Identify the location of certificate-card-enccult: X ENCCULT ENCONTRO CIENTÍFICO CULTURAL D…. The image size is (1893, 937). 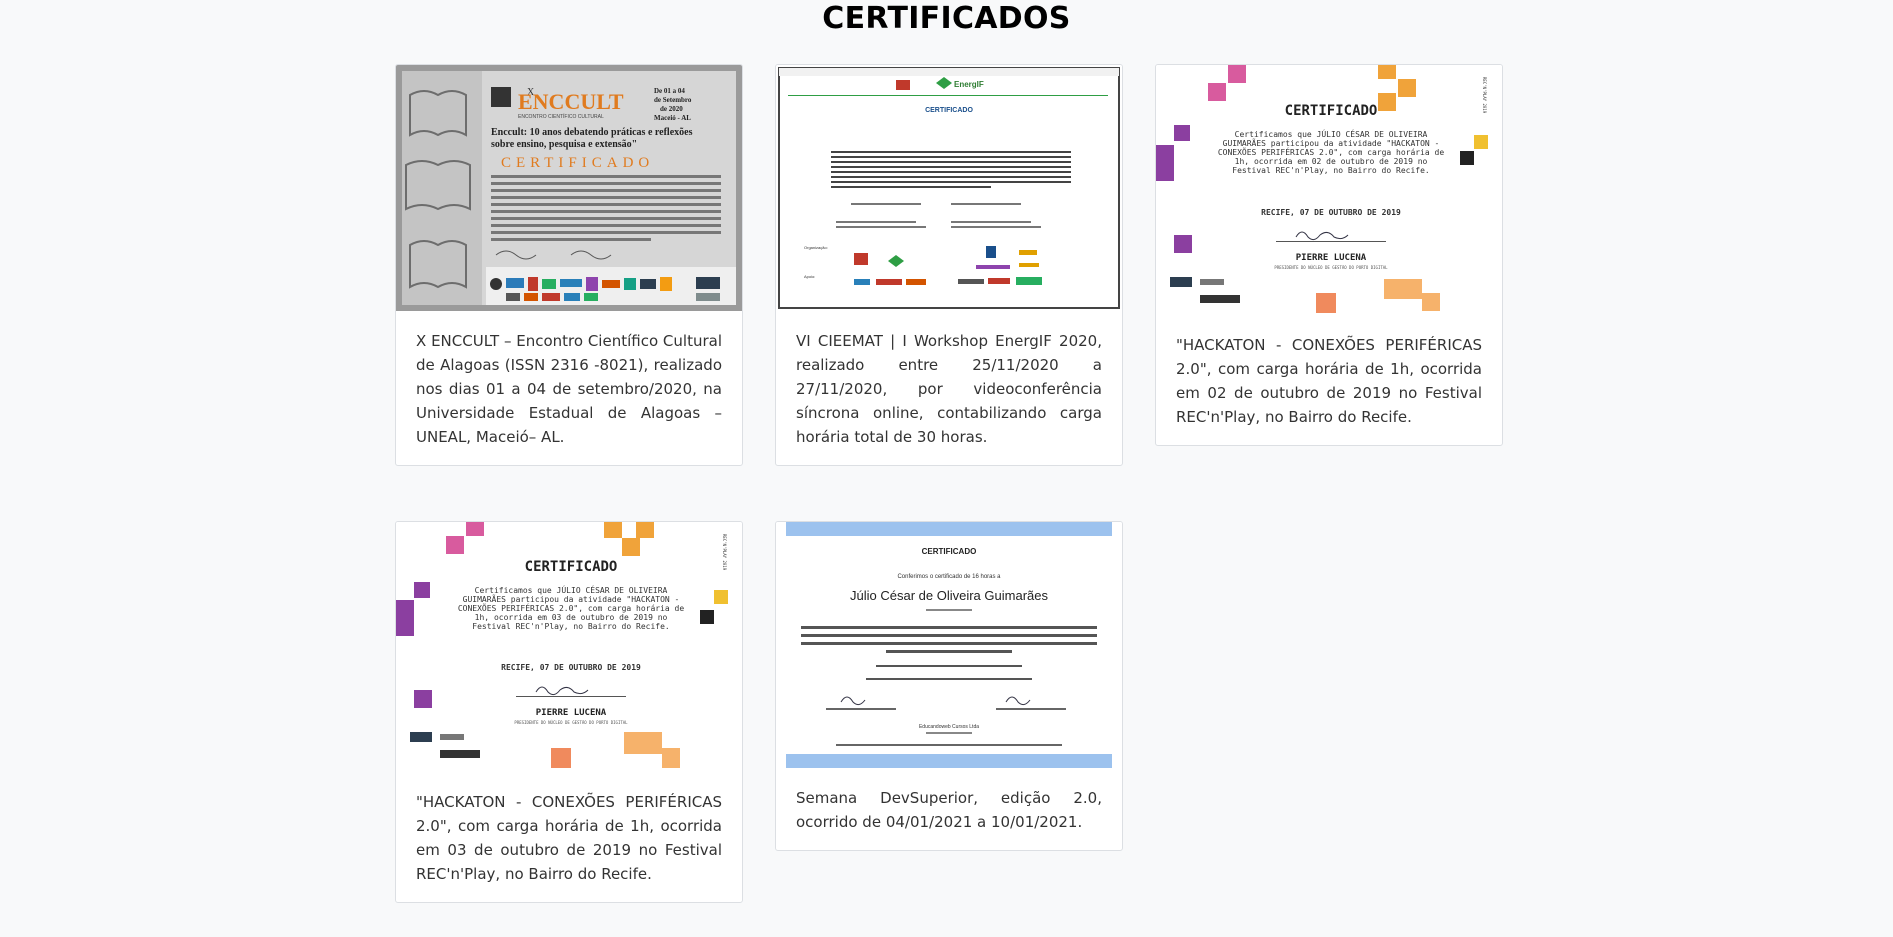
(569, 265).